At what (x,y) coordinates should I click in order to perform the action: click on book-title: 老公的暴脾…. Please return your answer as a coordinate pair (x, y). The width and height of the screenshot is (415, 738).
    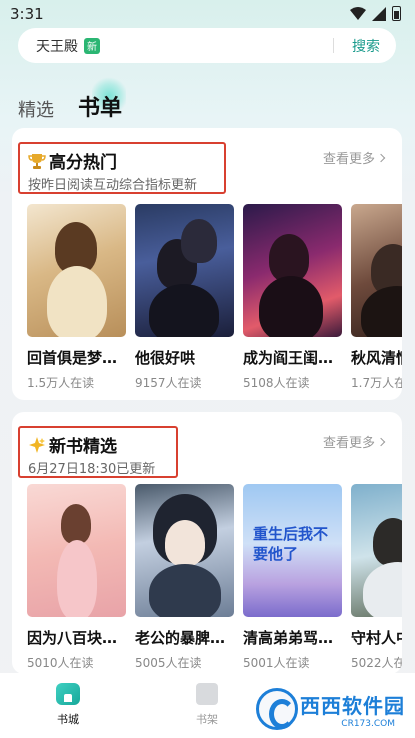
    Looking at the image, I should click on (180, 638).